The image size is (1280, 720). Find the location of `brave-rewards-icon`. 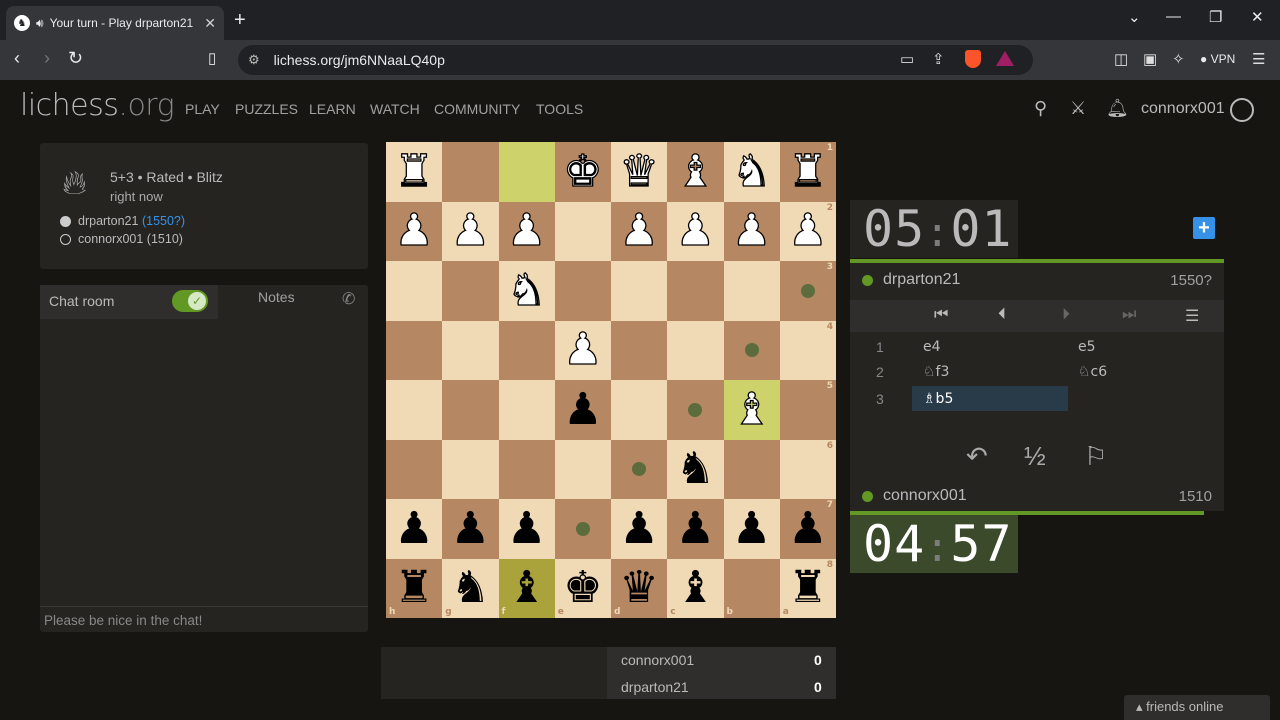

brave-rewards-icon is located at coordinates (1005, 58).